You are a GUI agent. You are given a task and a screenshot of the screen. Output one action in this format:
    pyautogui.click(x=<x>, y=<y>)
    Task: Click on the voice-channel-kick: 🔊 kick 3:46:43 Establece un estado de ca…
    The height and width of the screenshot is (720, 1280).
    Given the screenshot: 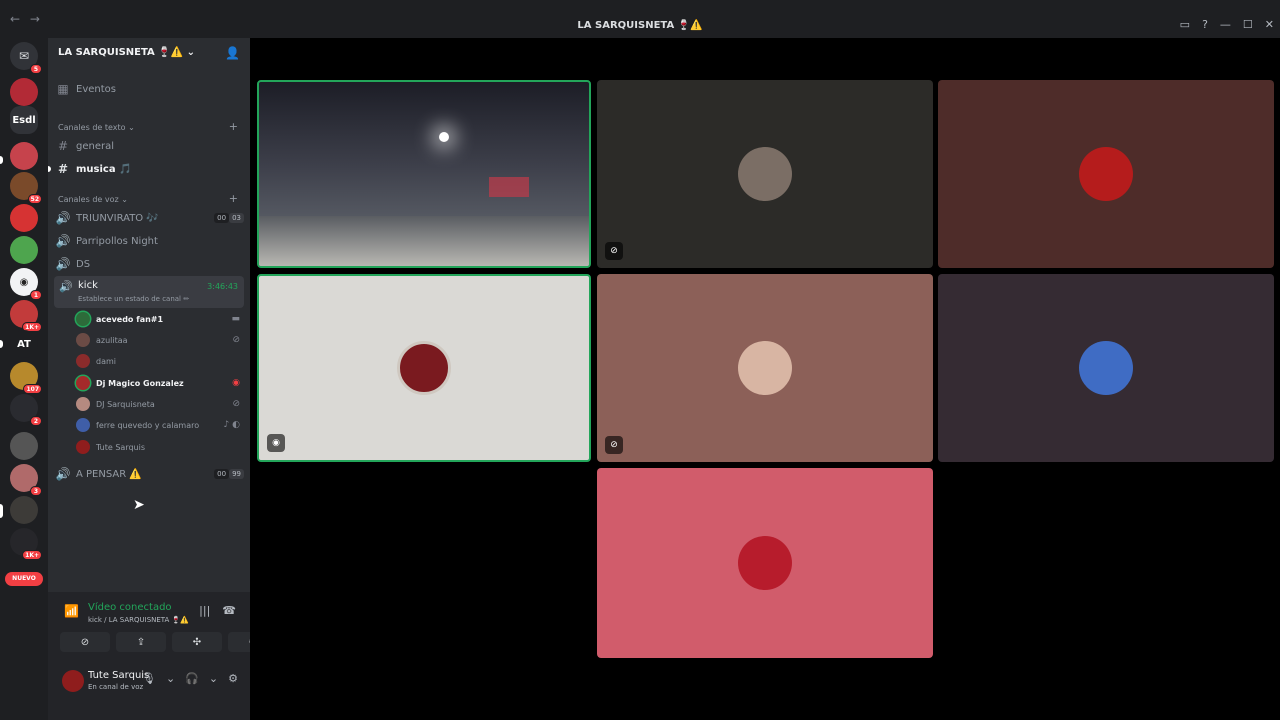 What is the action you would take?
    pyautogui.click(x=149, y=292)
    